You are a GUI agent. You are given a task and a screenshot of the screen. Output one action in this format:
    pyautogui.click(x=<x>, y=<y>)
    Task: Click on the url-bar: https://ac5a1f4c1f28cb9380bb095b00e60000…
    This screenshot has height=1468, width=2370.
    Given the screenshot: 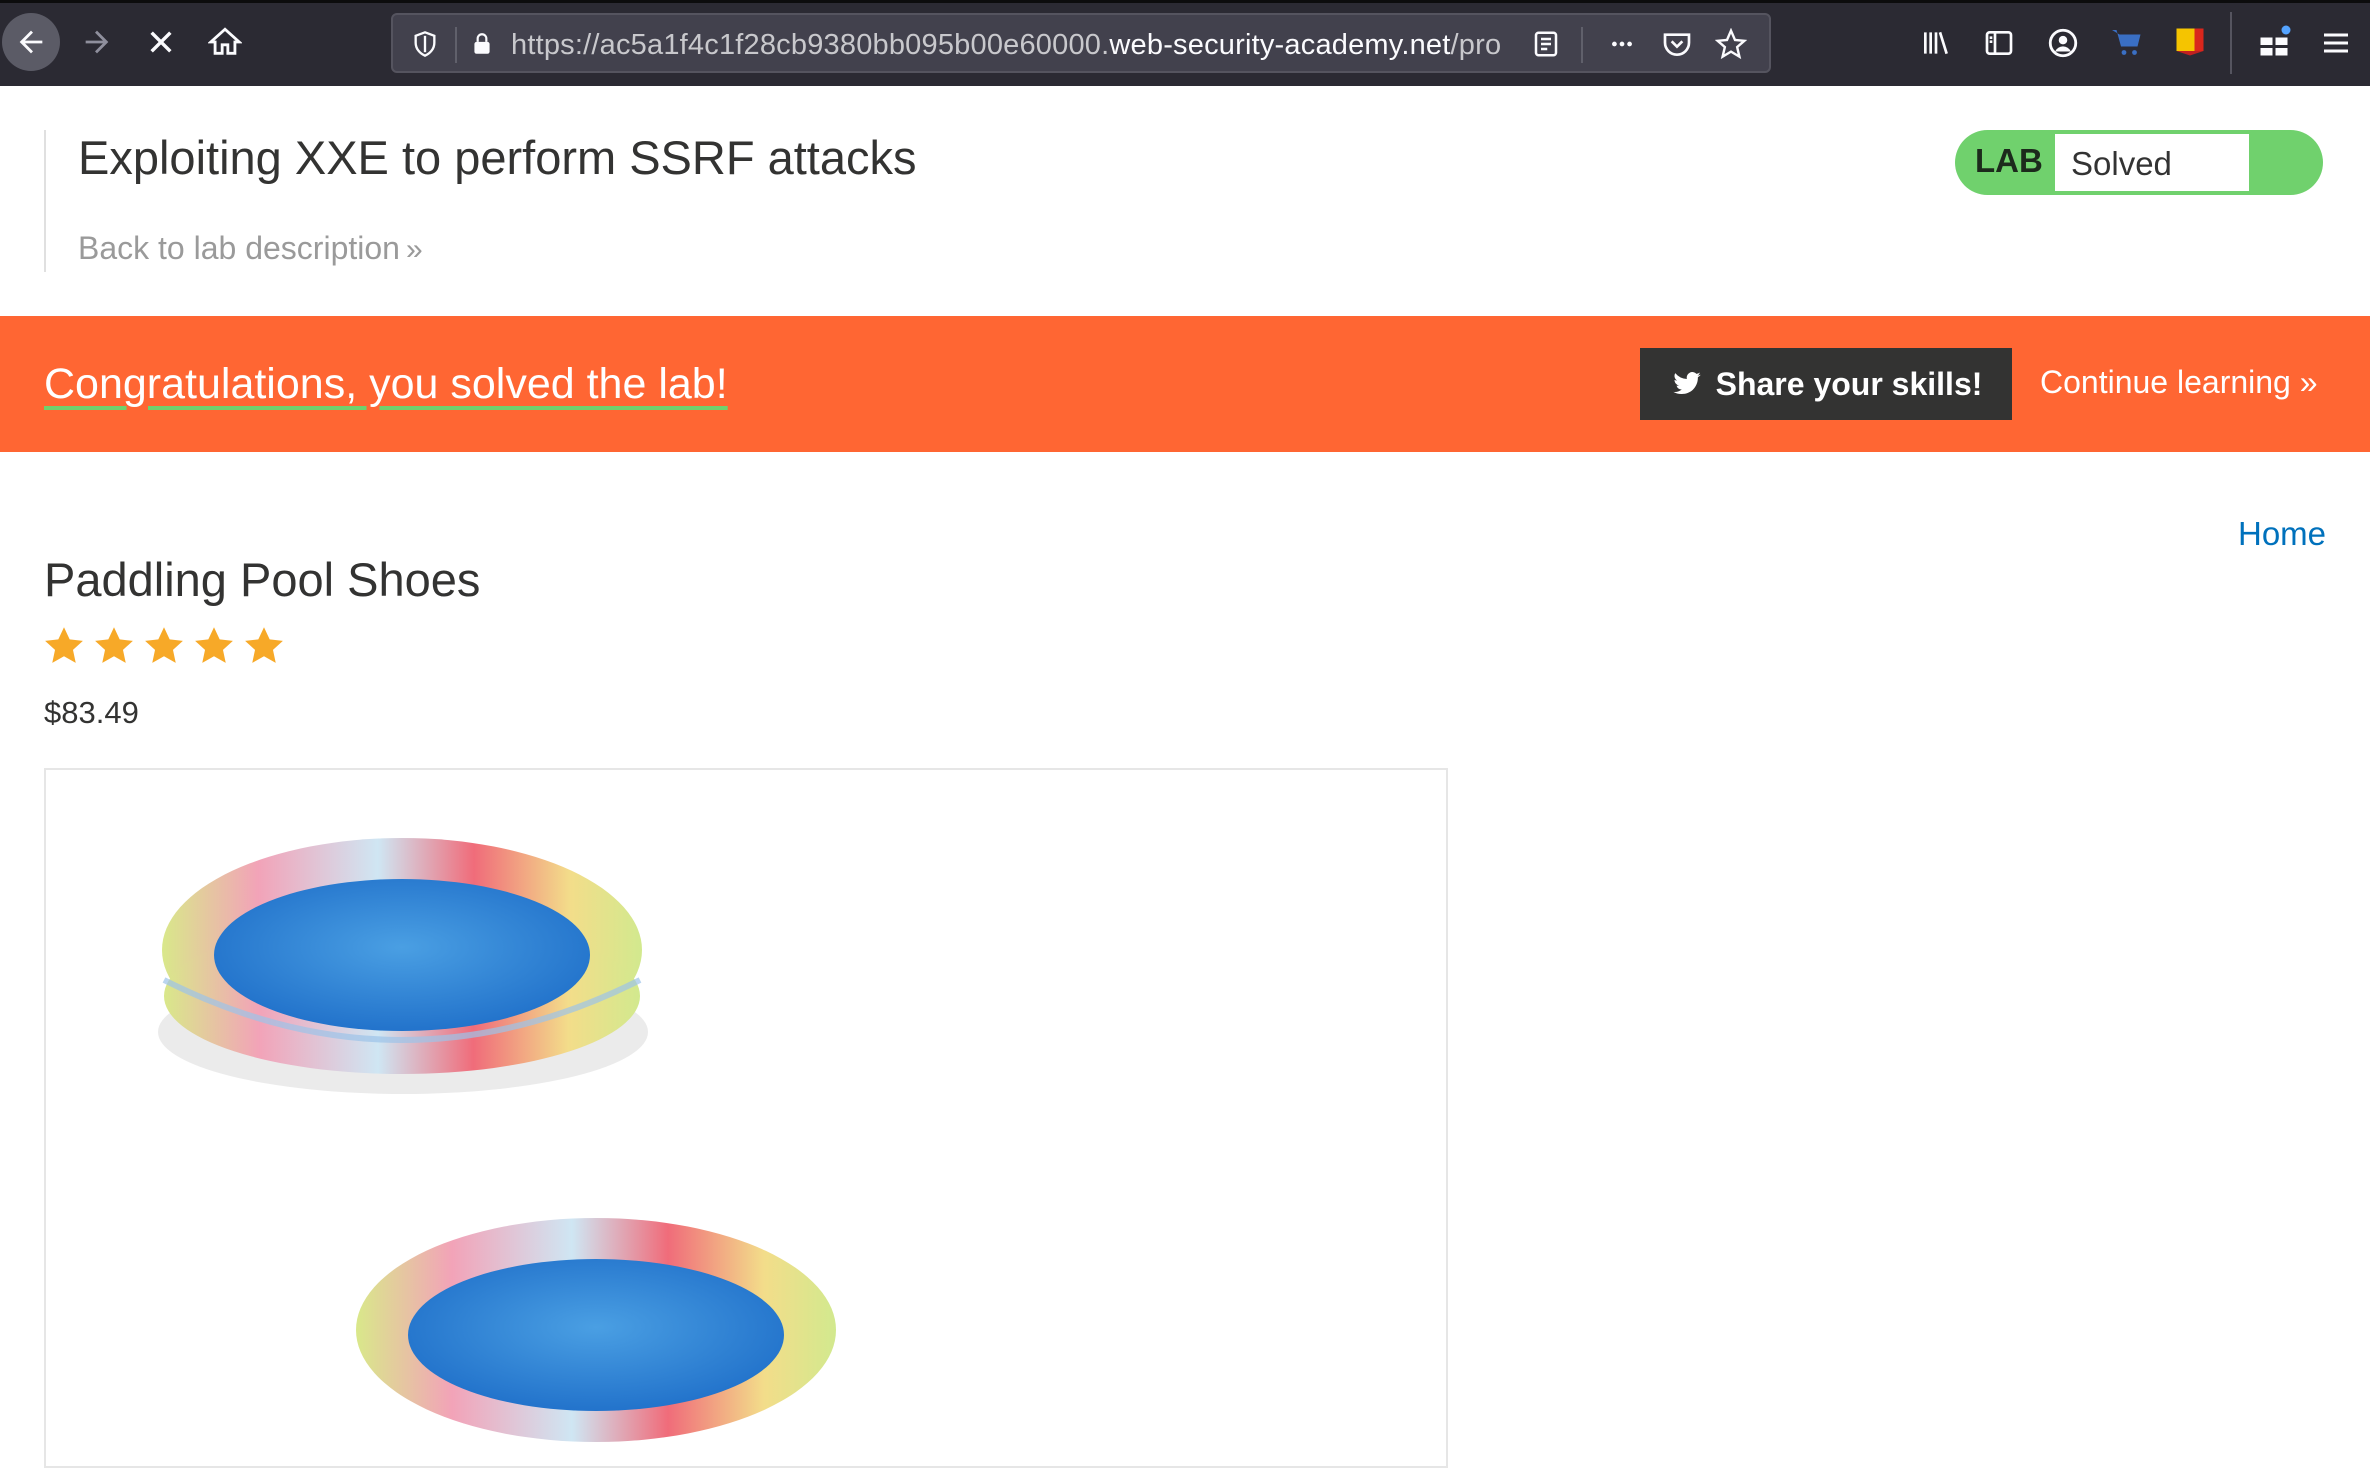 What is the action you would take?
    pyautogui.click(x=1081, y=43)
    